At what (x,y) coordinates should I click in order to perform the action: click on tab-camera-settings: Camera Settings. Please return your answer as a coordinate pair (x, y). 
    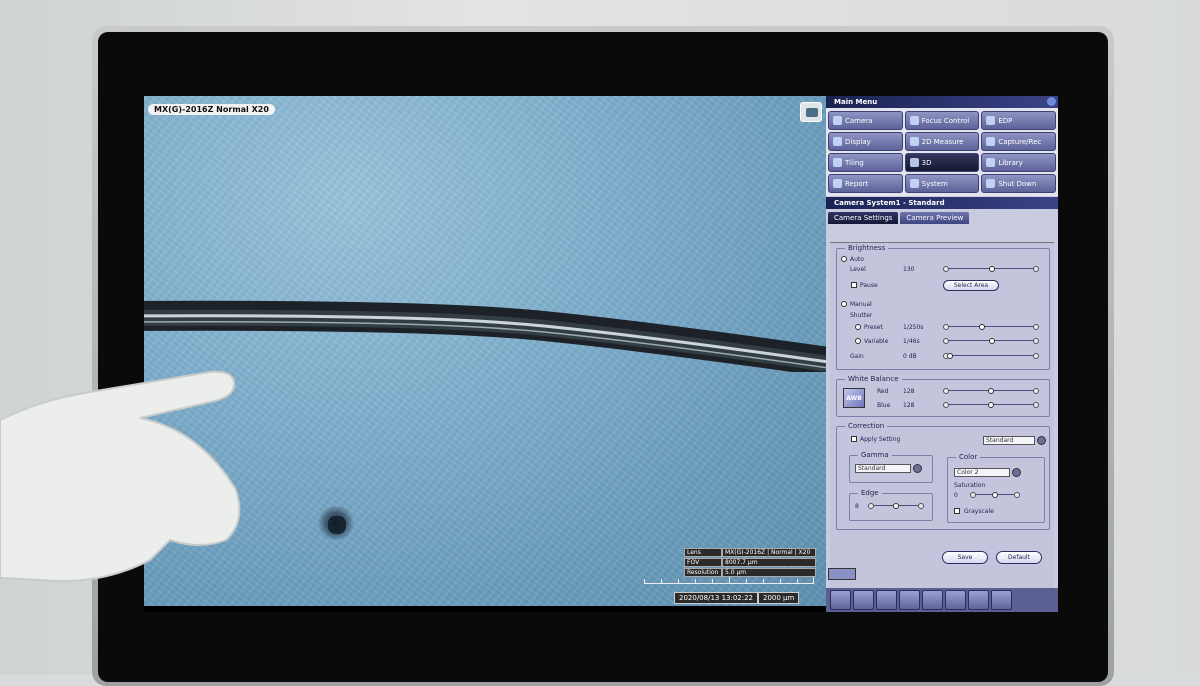
    Looking at the image, I should click on (863, 218).